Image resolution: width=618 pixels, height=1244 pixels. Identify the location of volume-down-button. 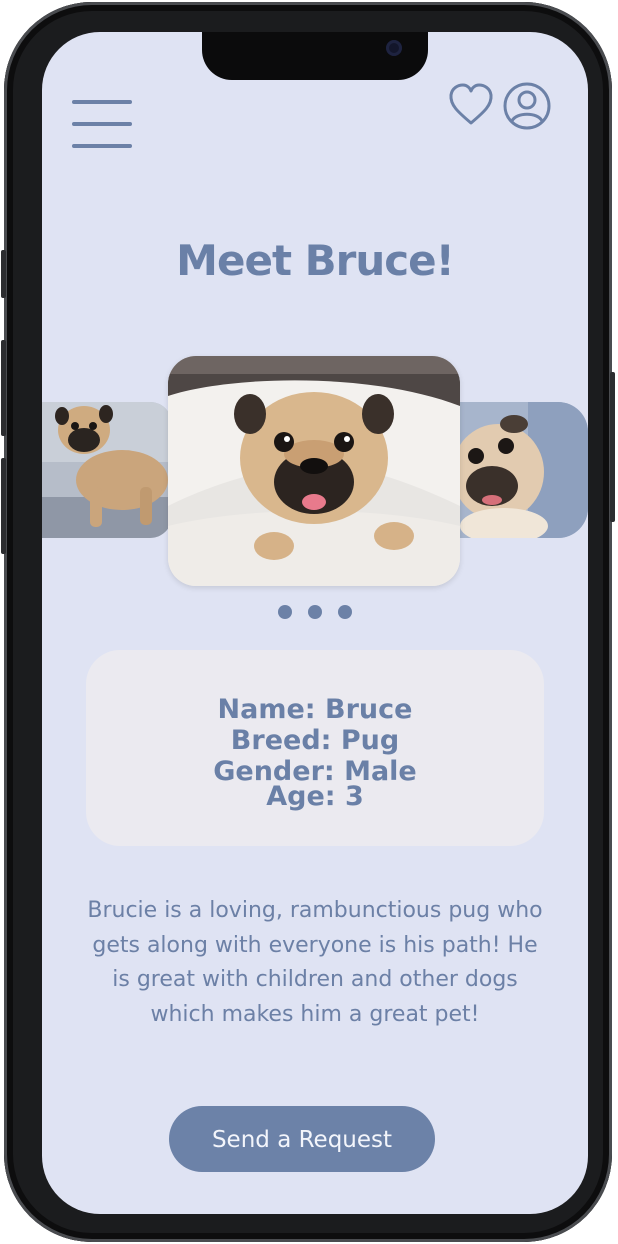
(3, 506).